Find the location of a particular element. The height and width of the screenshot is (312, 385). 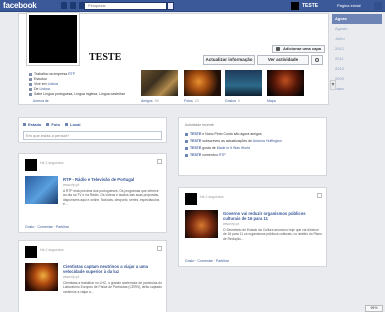

activity-row: TESTE gosta de Made in It Was World is located at coordinates (217, 148).